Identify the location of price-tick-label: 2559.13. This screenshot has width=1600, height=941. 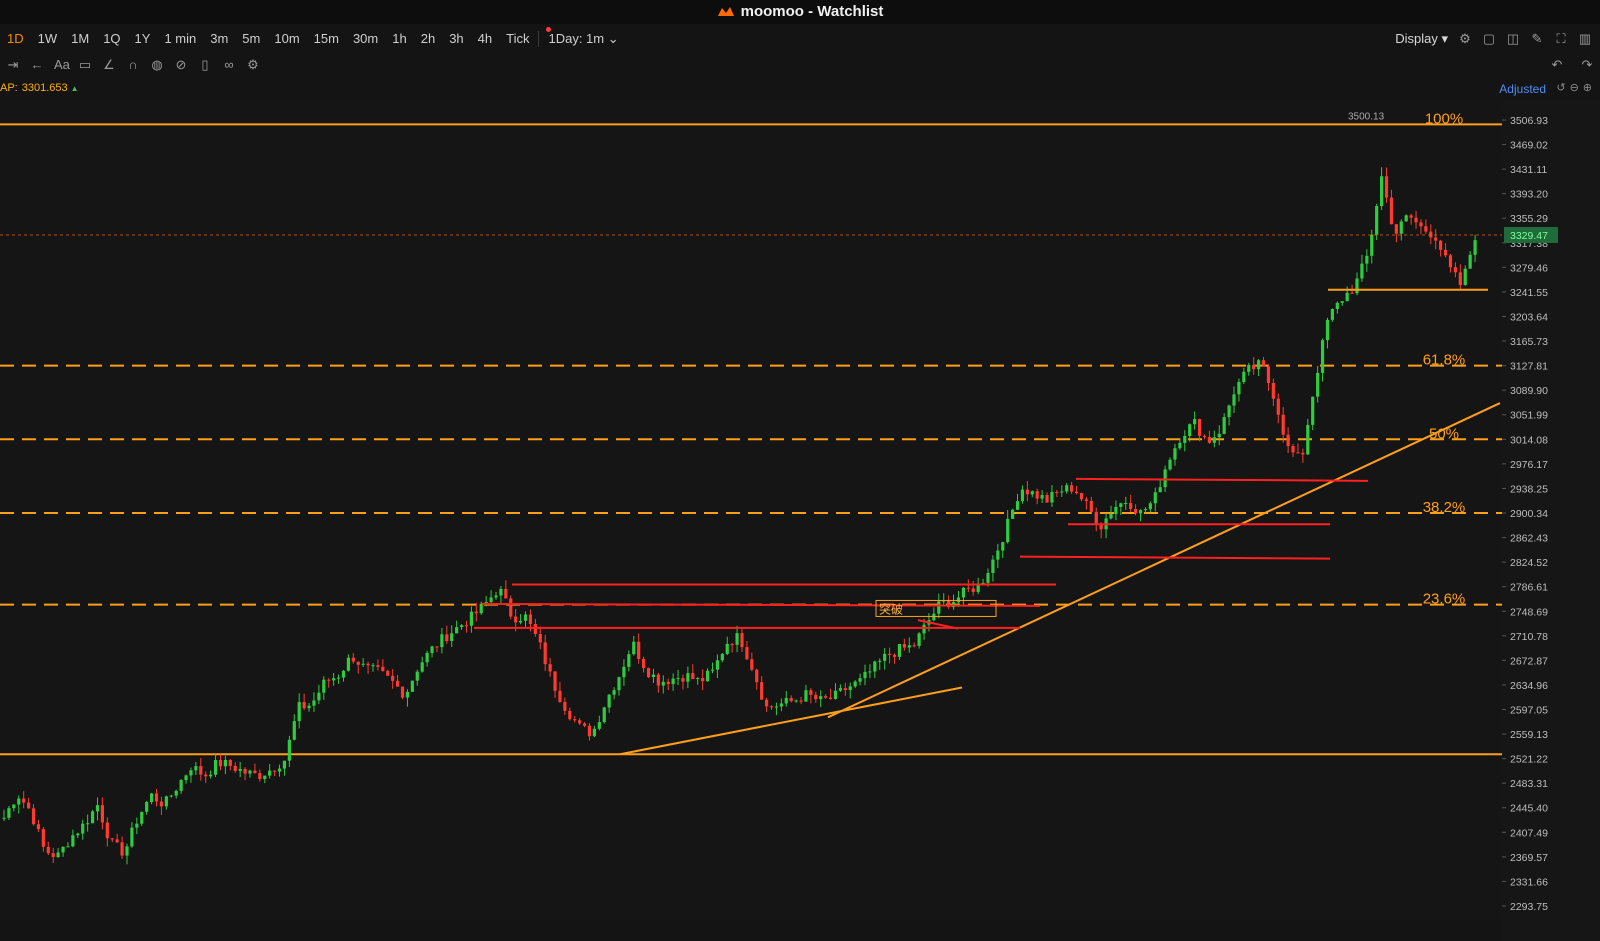
(1529, 735).